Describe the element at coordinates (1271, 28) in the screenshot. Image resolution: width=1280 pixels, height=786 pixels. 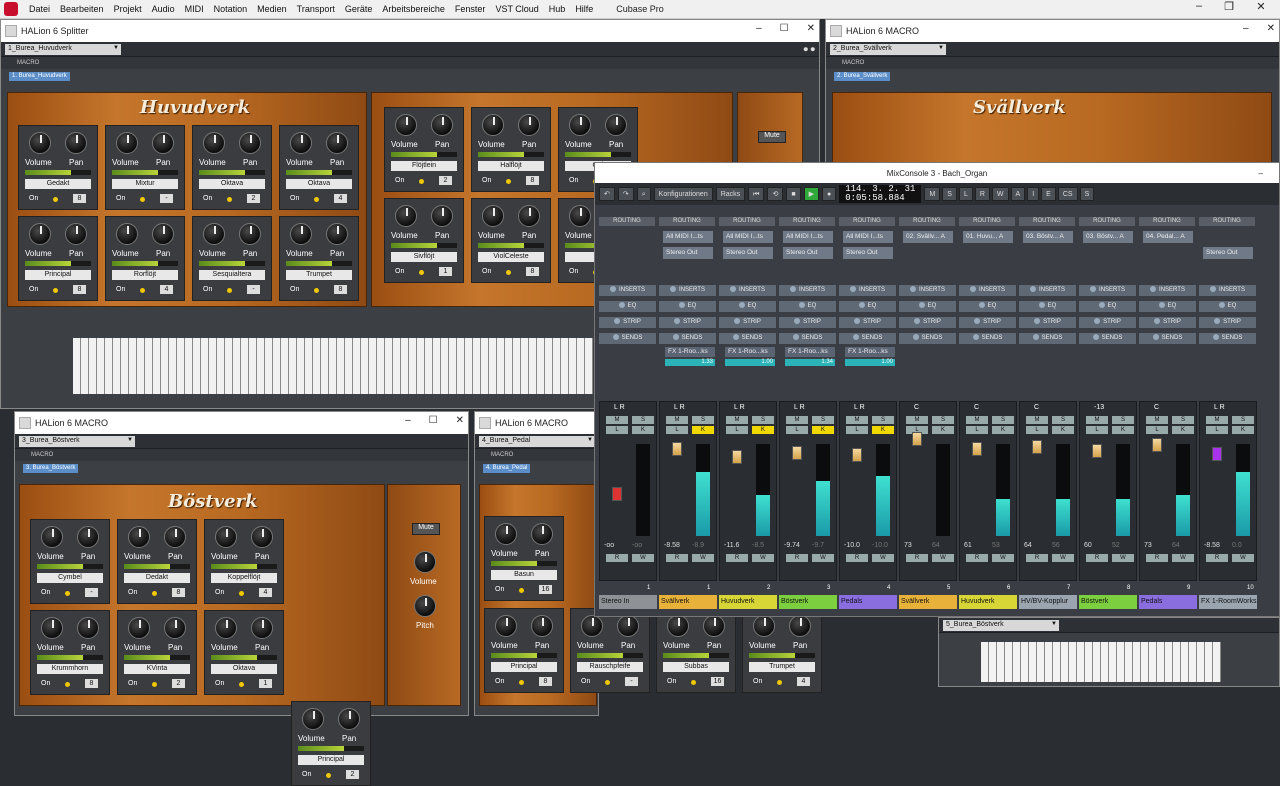
I see `close-icon: ✕` at that location.